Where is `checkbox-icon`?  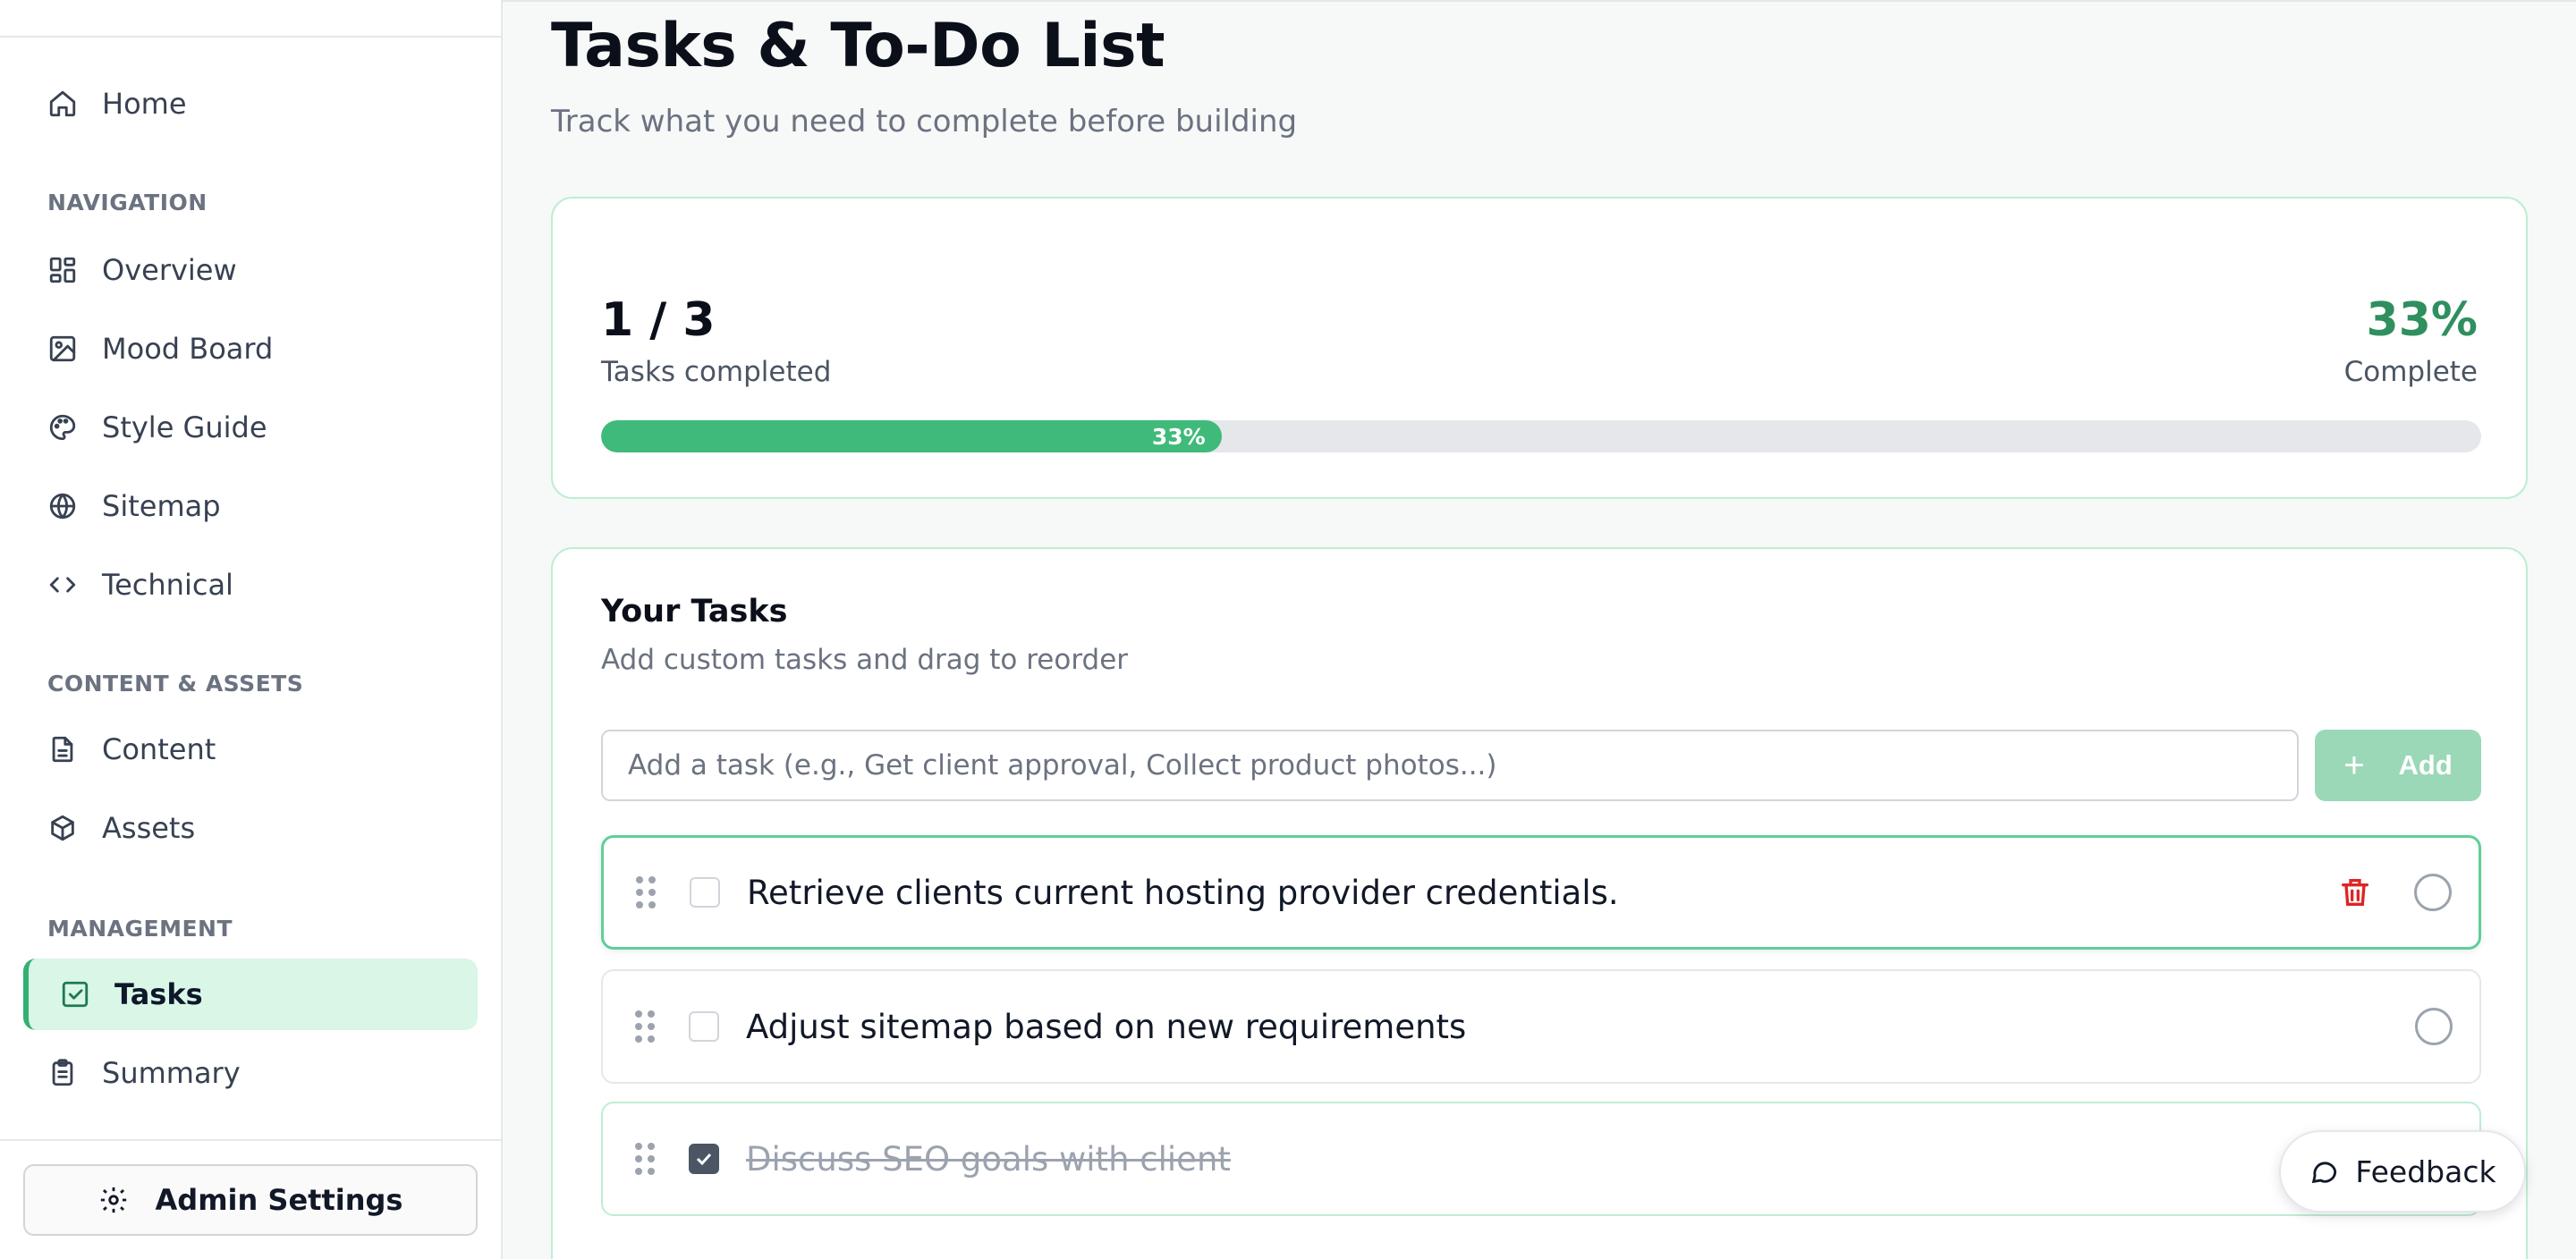
checkbox-icon is located at coordinates (75, 994).